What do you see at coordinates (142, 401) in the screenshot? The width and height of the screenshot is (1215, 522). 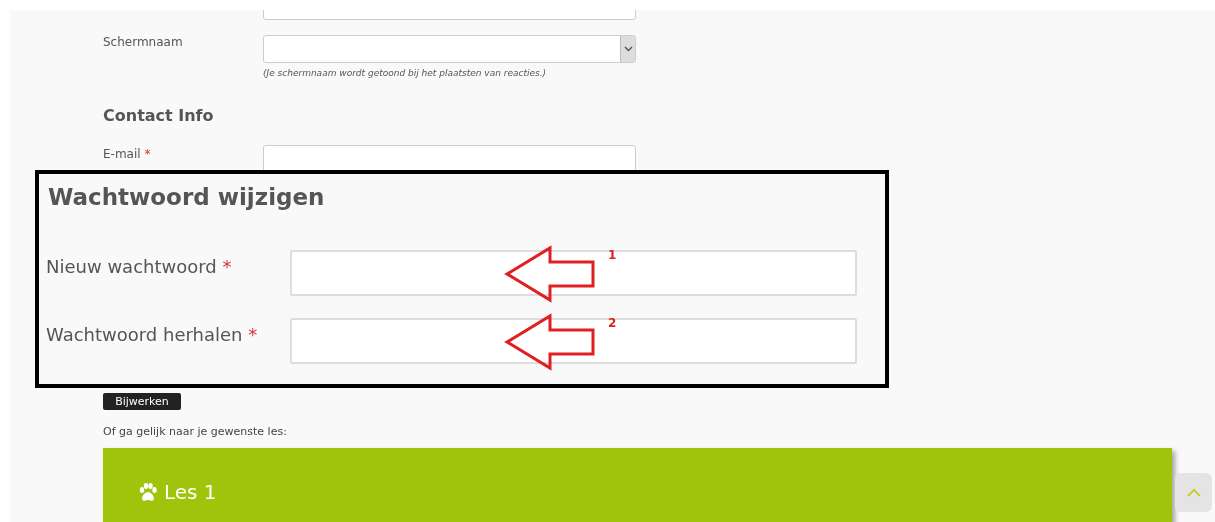 I see `update-button: Bijwerken` at bounding box center [142, 401].